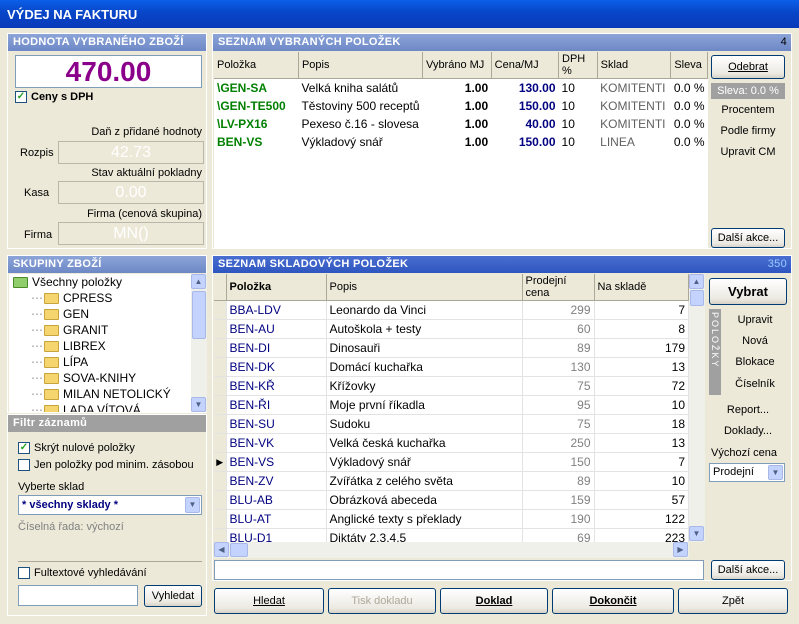 This screenshot has width=799, height=624. Describe the element at coordinates (220, 462) in the screenshot. I see `current-row-arrow-icon: ▶` at that location.